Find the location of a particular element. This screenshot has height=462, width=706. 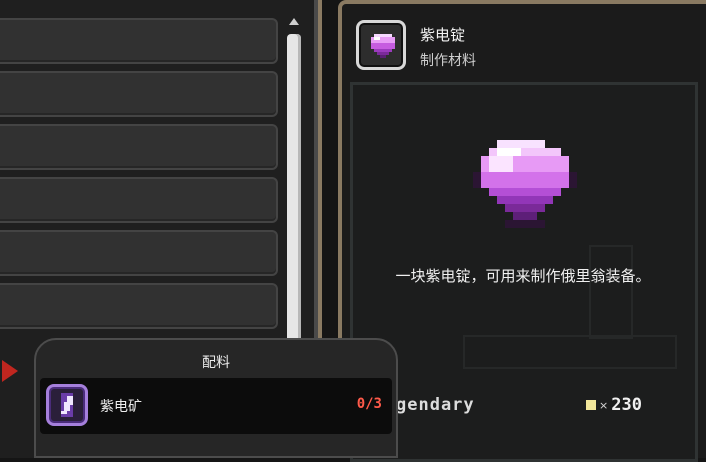

price-value: 230 is located at coordinates (626, 405).